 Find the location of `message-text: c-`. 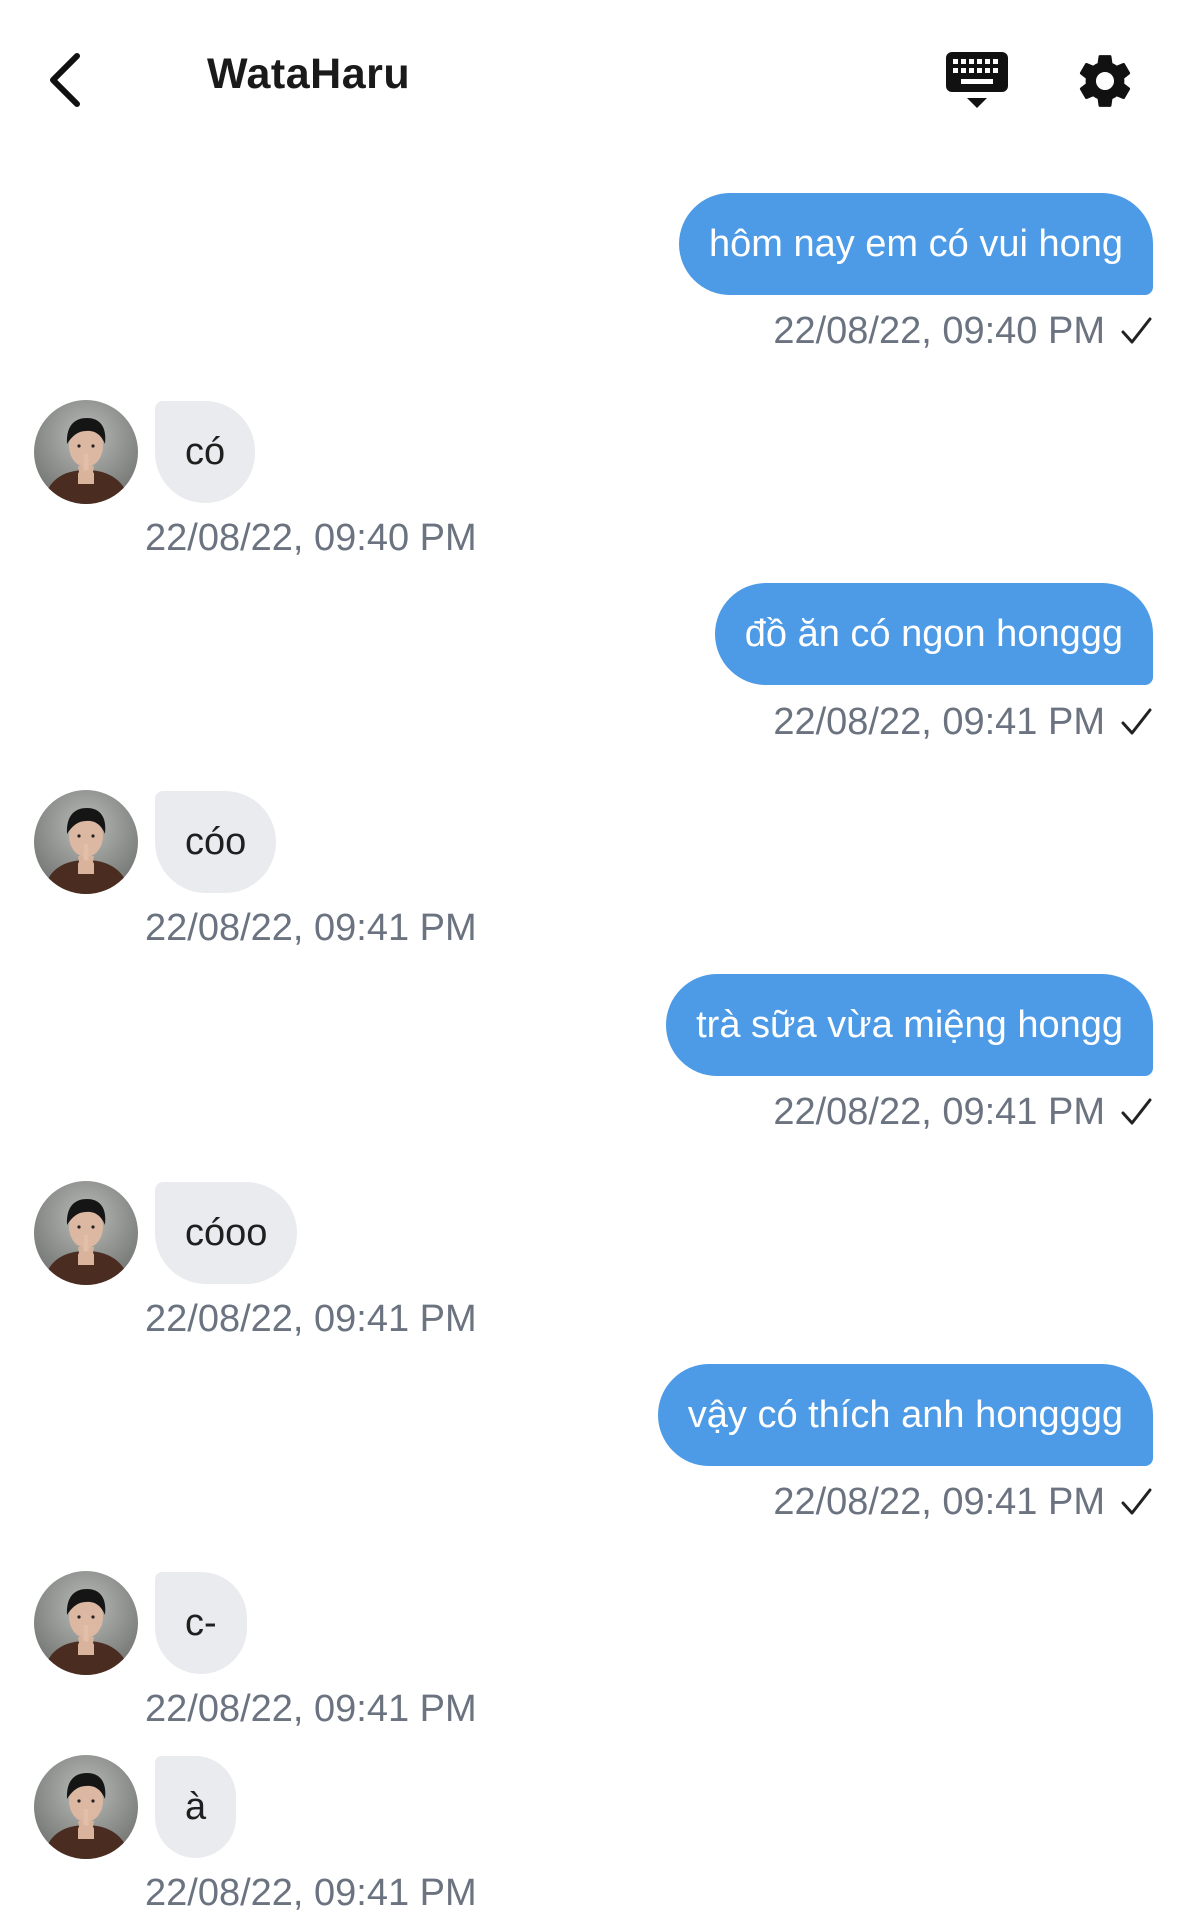

message-text: c- is located at coordinates (201, 1622).